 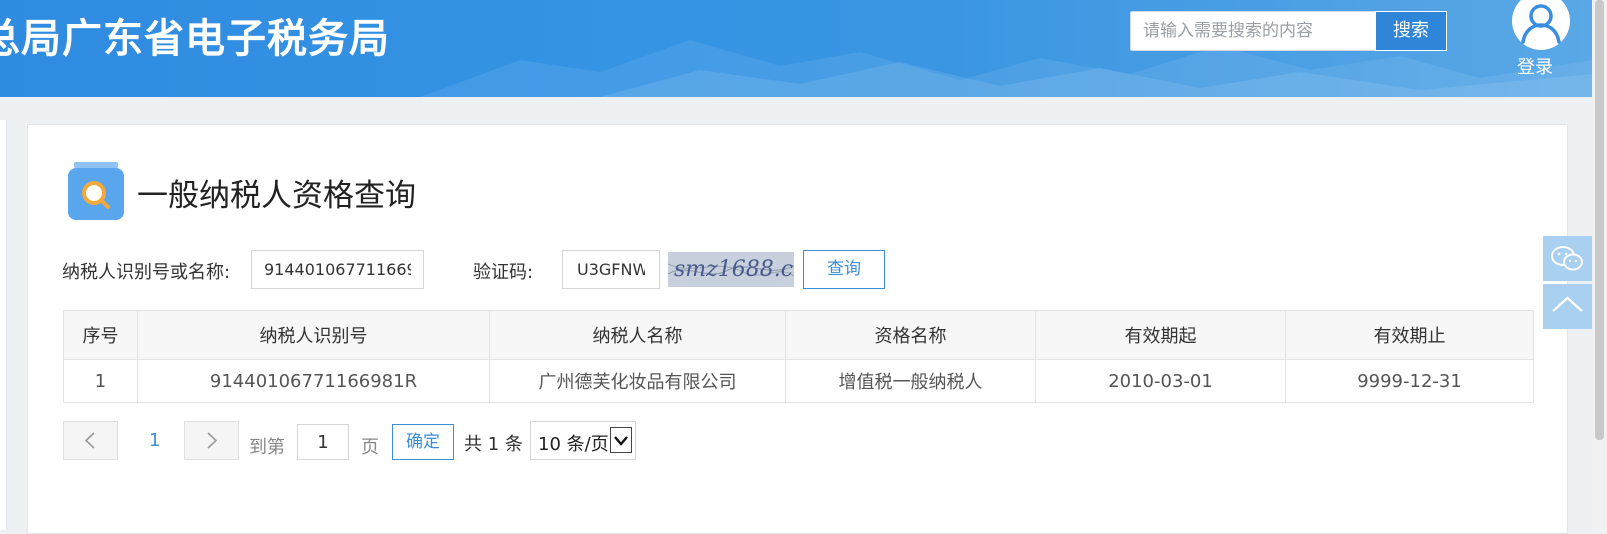 I want to click on taxid-input, so click(x=337, y=269).